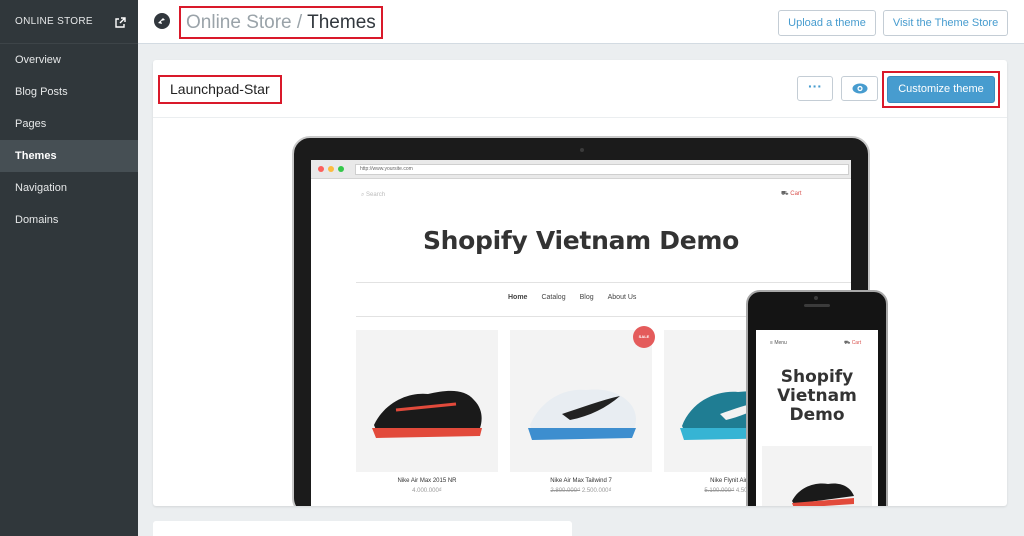  I want to click on customize-theme-button: Customize theme, so click(941, 89).